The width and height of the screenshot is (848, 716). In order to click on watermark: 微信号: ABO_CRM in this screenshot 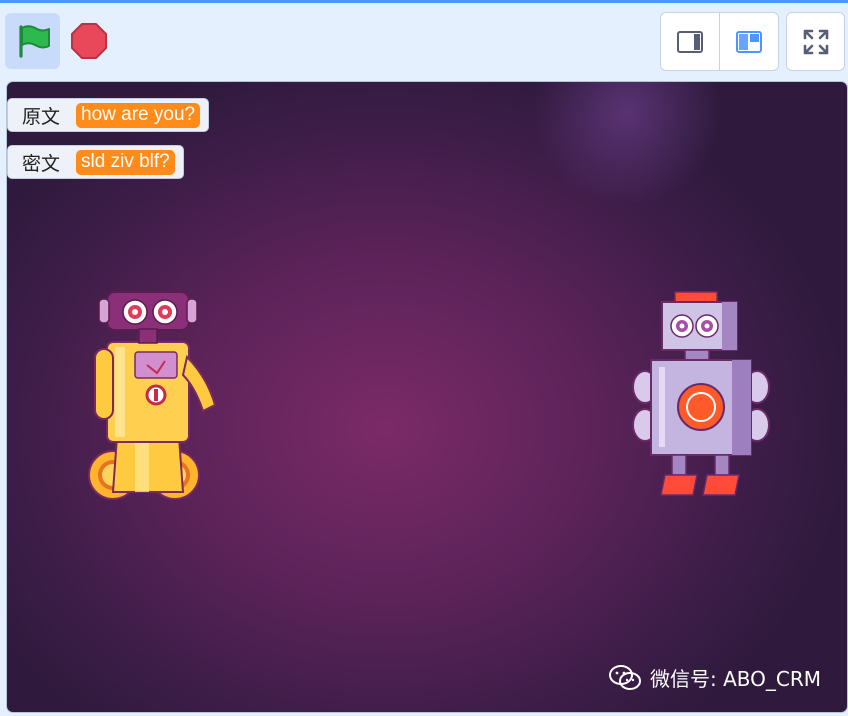, I will do `click(714, 677)`.